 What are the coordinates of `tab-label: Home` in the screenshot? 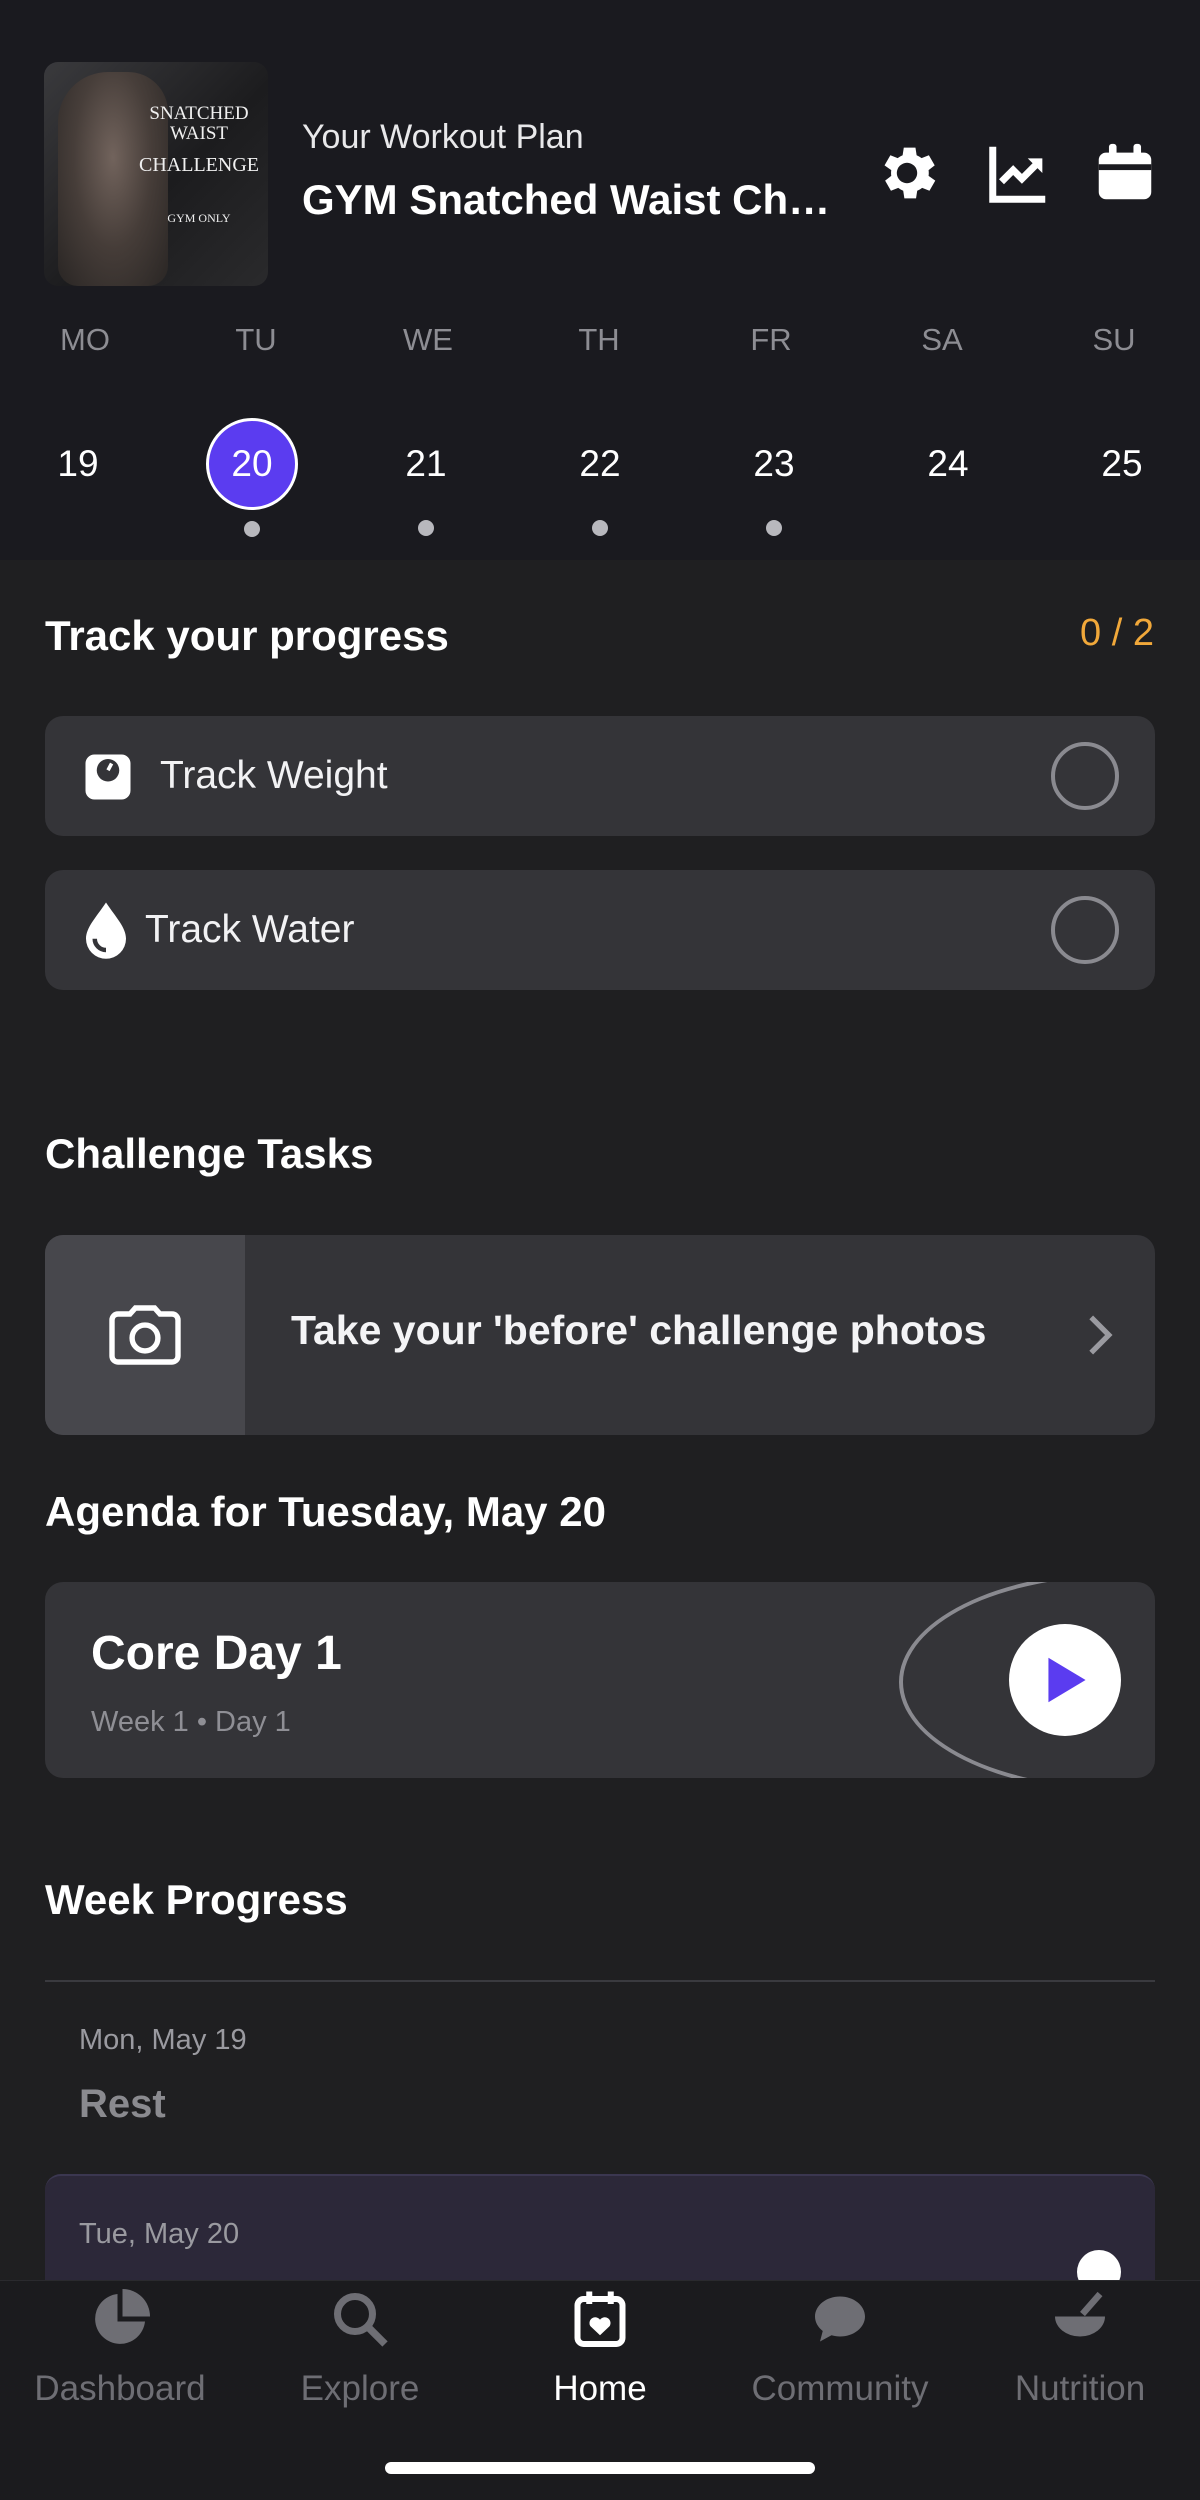 It's located at (600, 2388).